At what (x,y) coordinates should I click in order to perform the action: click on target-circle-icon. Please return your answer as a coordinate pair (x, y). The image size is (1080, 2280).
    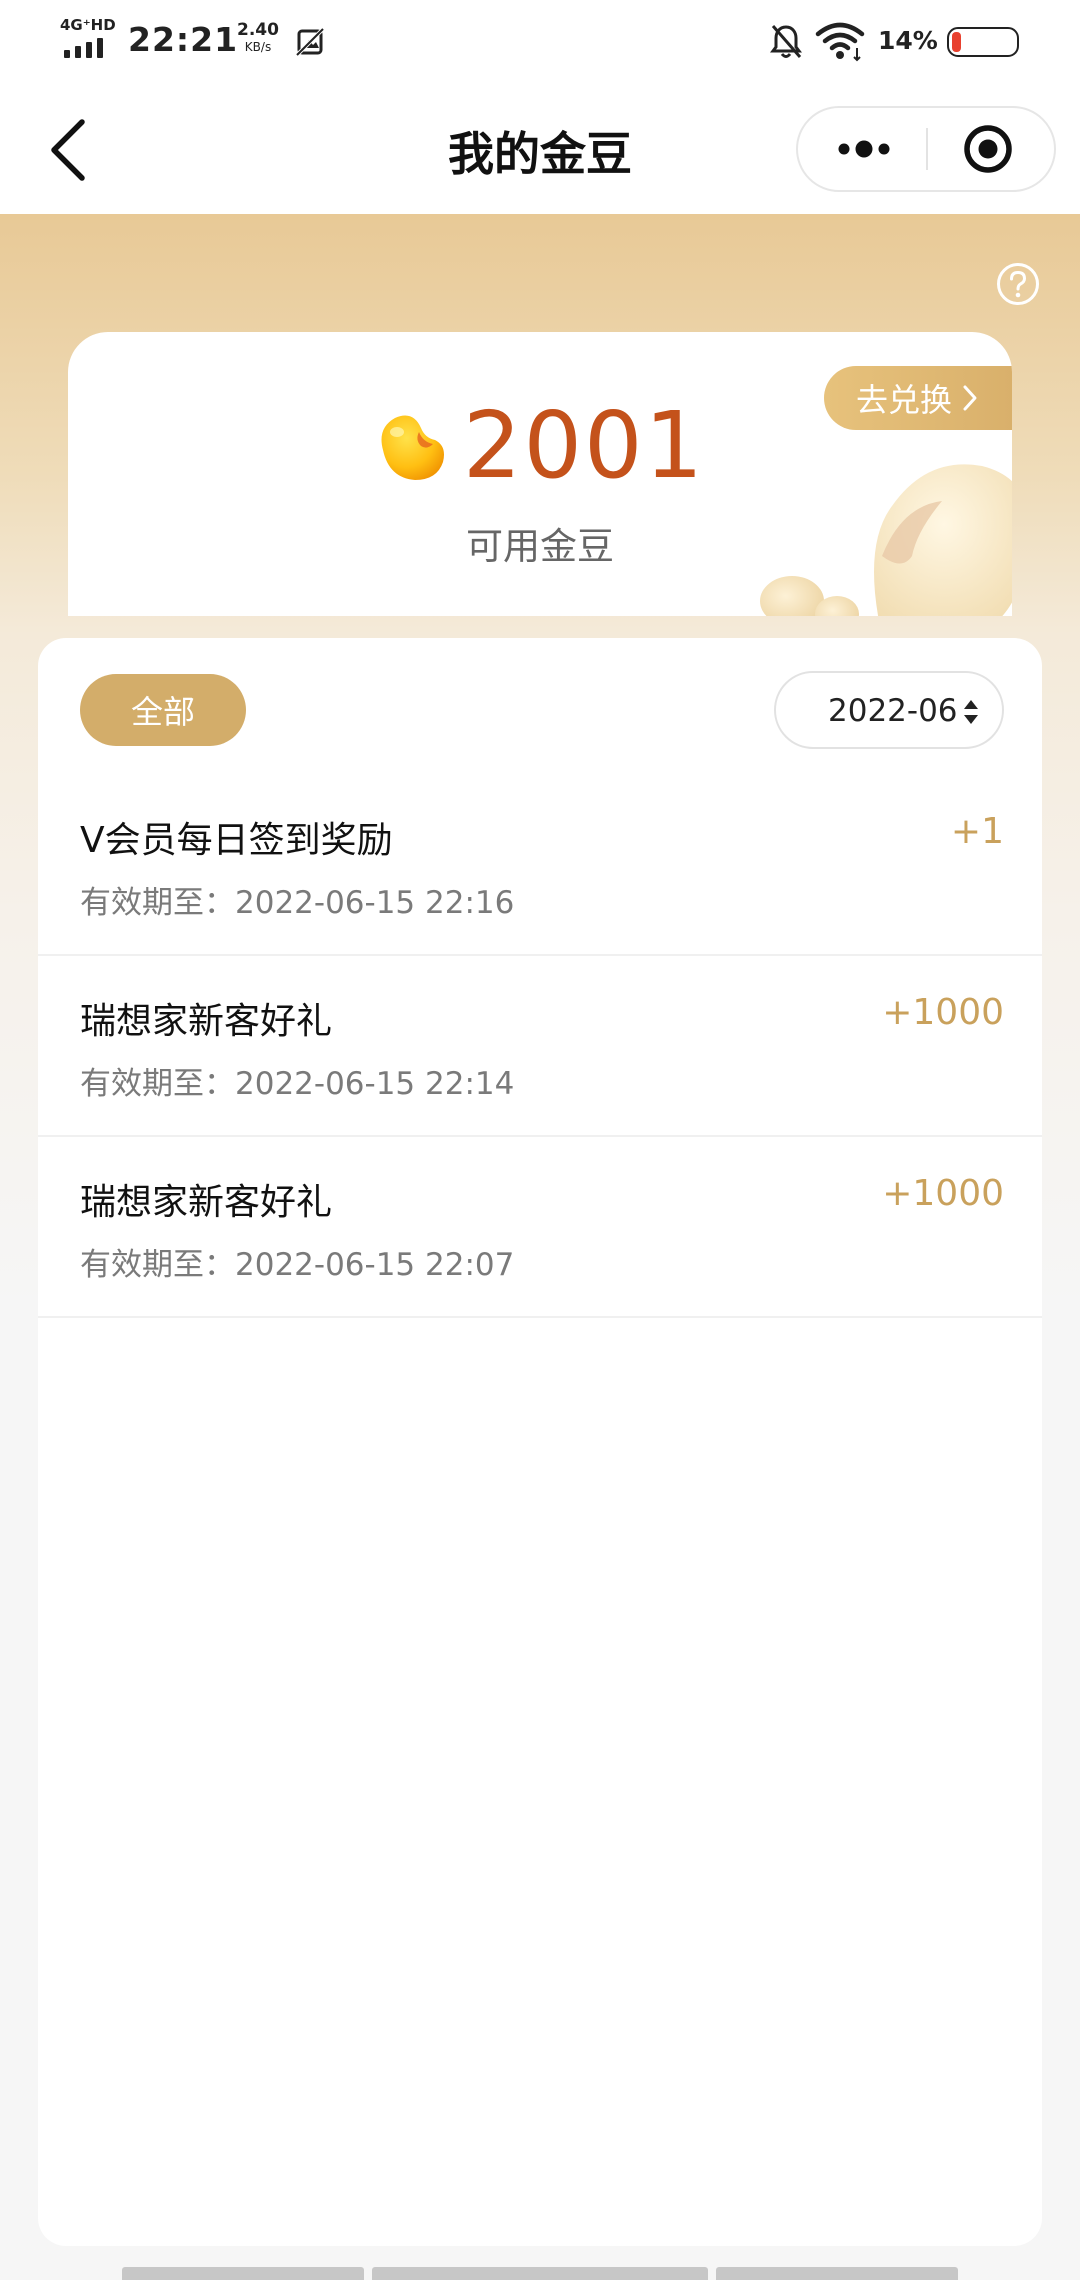
    Looking at the image, I should click on (991, 149).